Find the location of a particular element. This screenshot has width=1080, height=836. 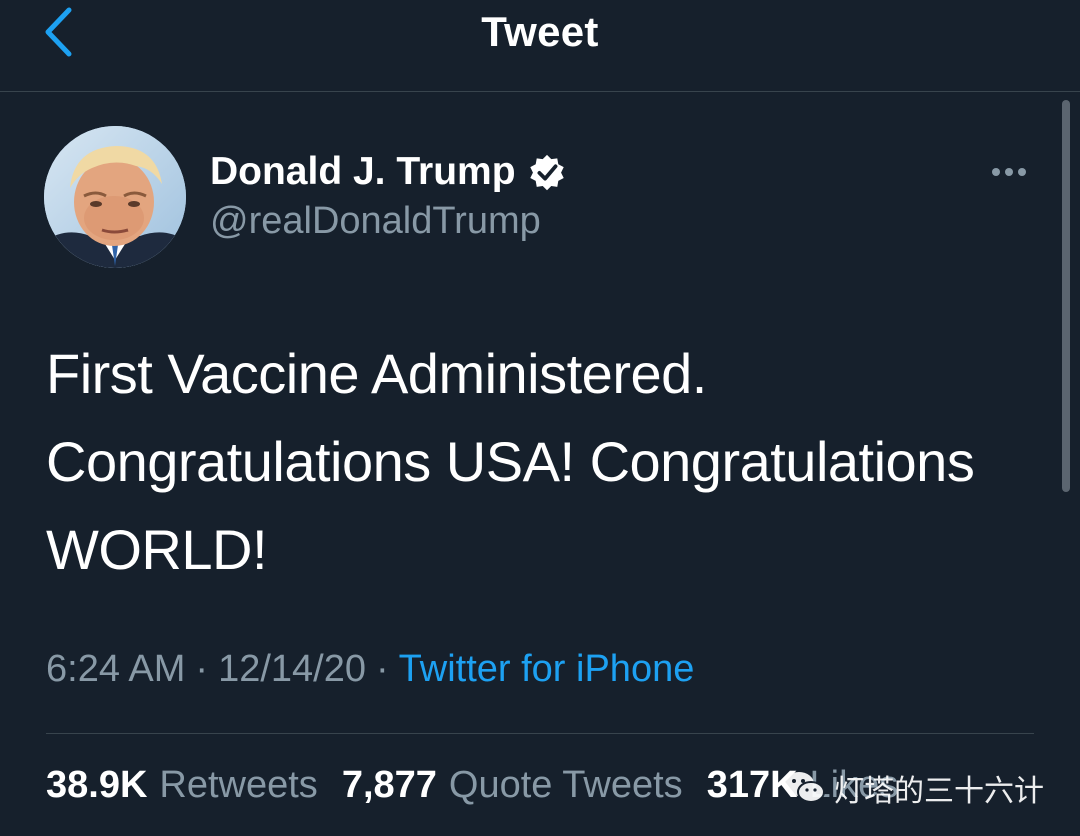

retweets-stat: 38.9K Retweets is located at coordinates (182, 785).